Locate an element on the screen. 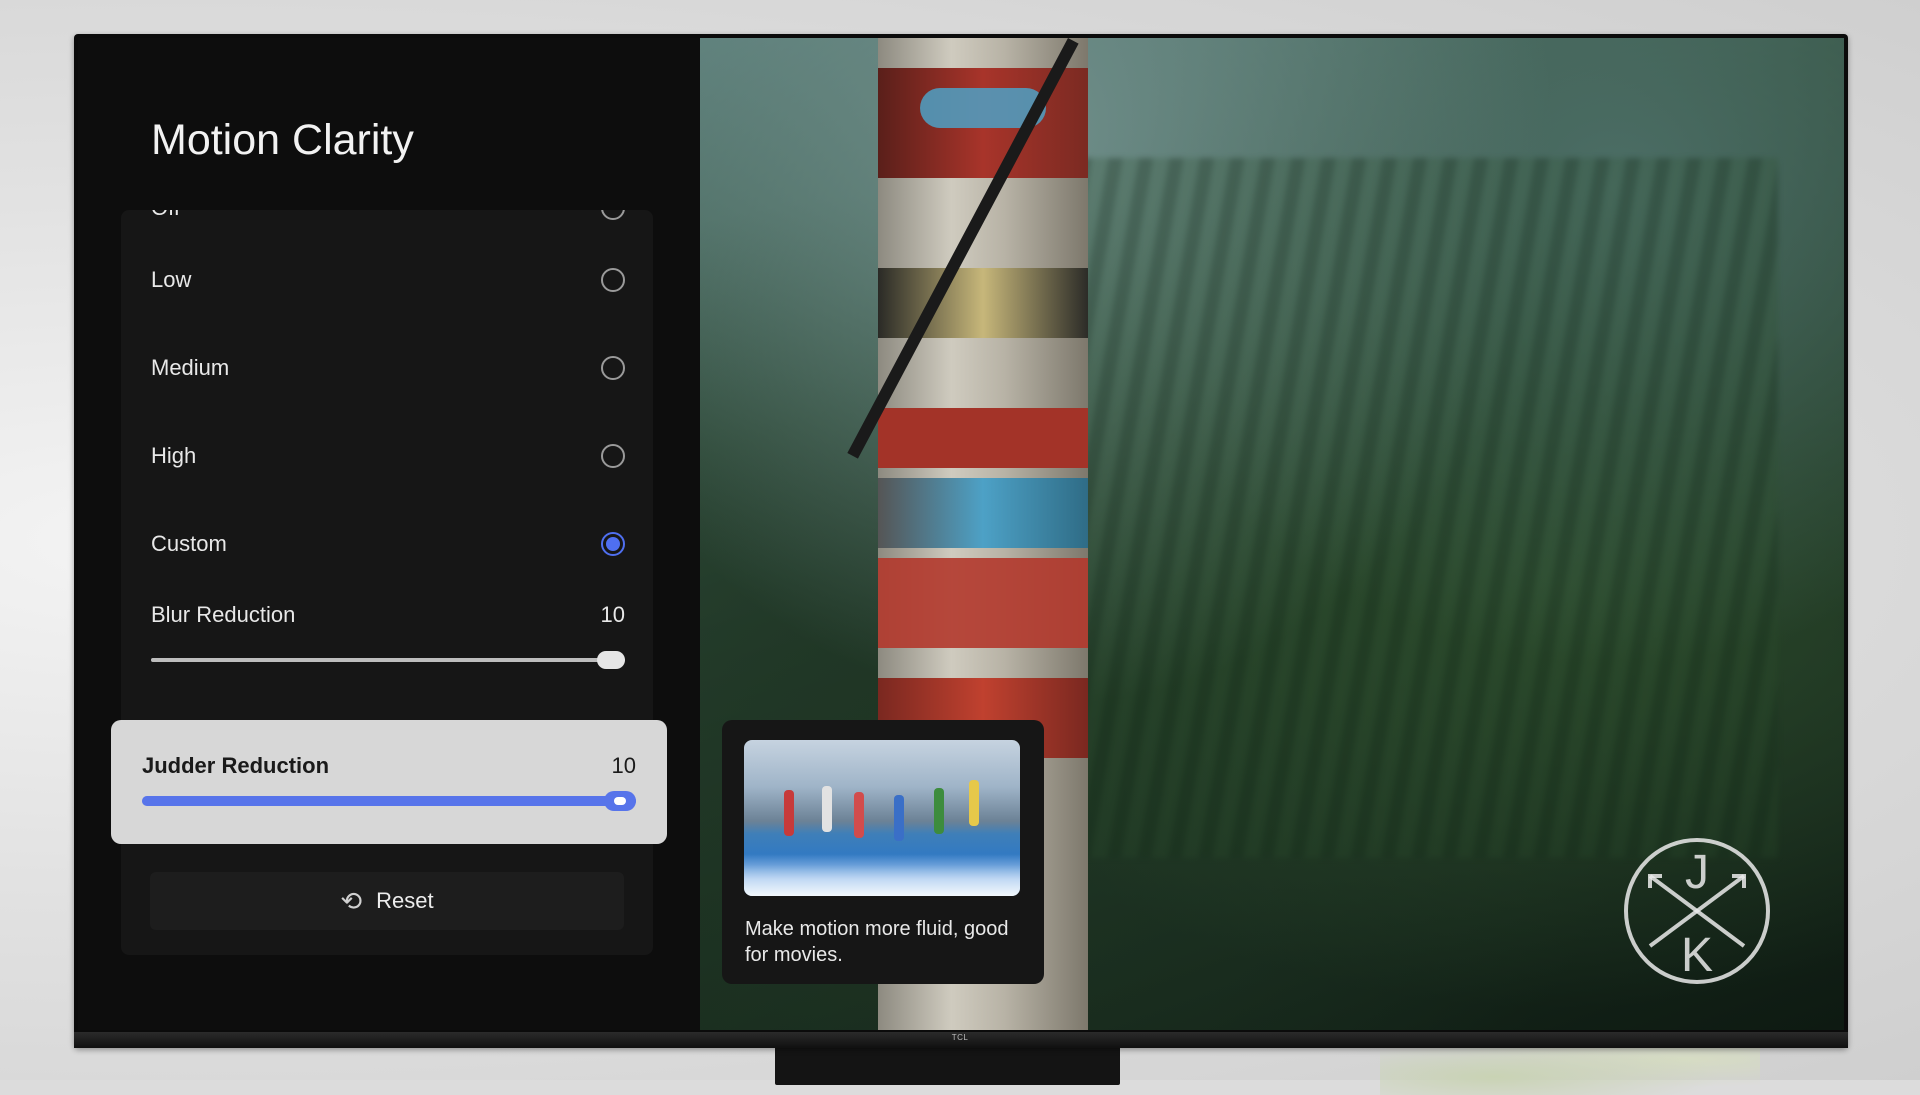  option-label: High is located at coordinates (174, 455).